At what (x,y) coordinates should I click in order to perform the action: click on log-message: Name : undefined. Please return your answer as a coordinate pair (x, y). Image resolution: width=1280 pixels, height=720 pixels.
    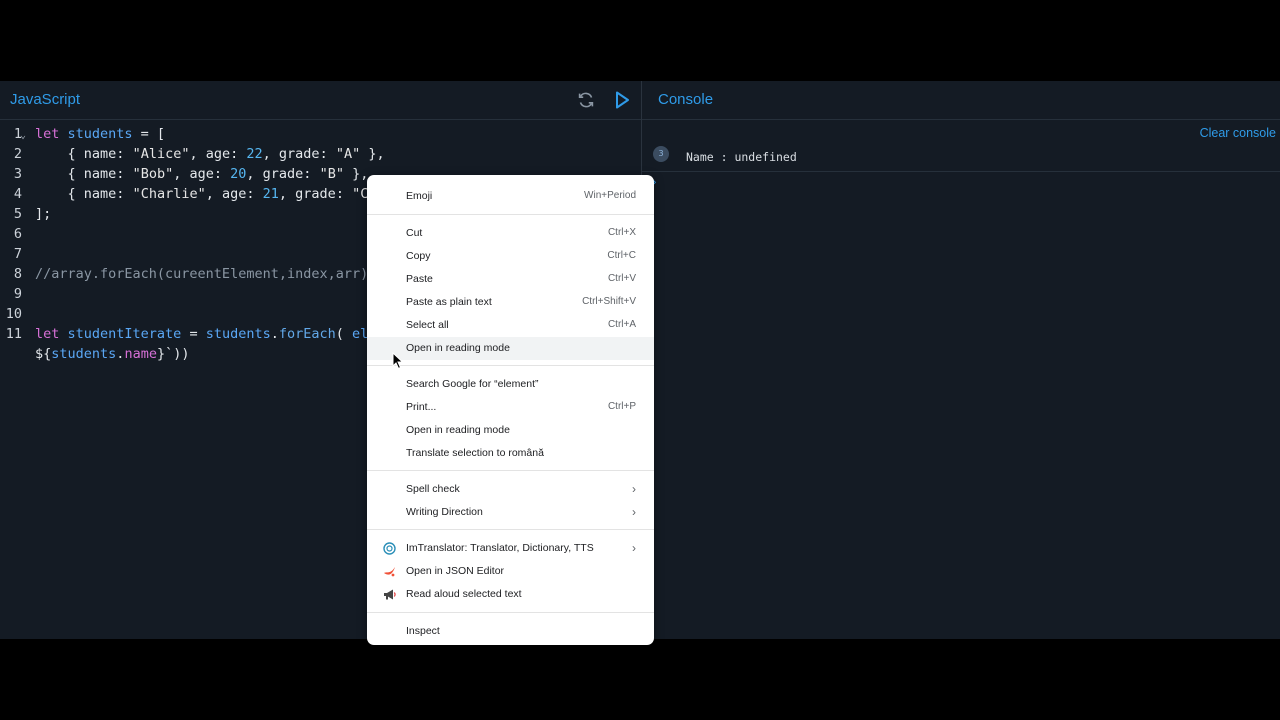
    Looking at the image, I should click on (741, 157).